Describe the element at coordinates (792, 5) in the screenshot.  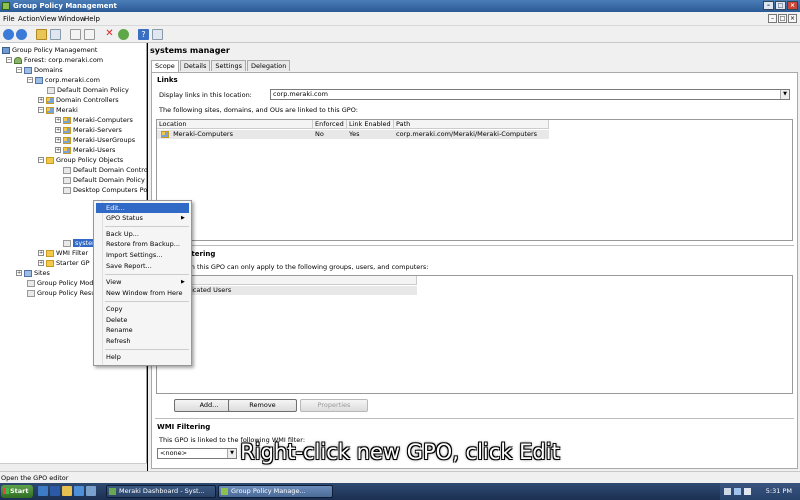
I see `close-button: ×` at that location.